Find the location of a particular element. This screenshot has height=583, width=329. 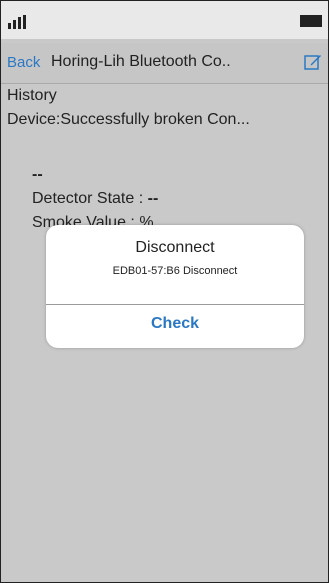

nav-title: Horing-Lih Bluetooth Co.. is located at coordinates (141, 61).